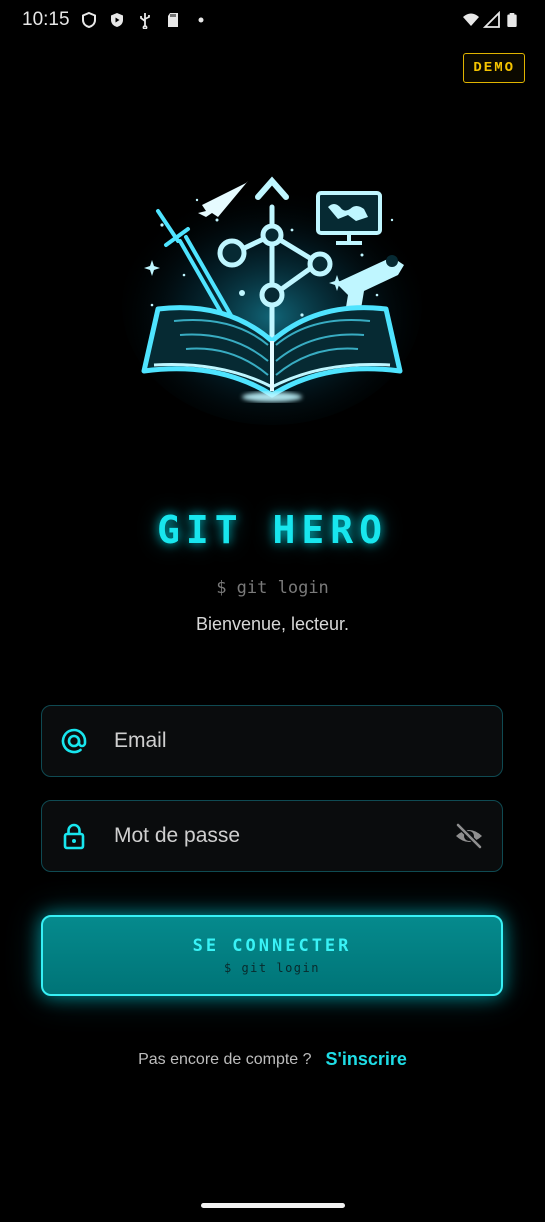 Image resolution: width=545 pixels, height=1222 pixels. Describe the element at coordinates (46, 19) in the screenshot. I see `status-time: 10:15` at that location.